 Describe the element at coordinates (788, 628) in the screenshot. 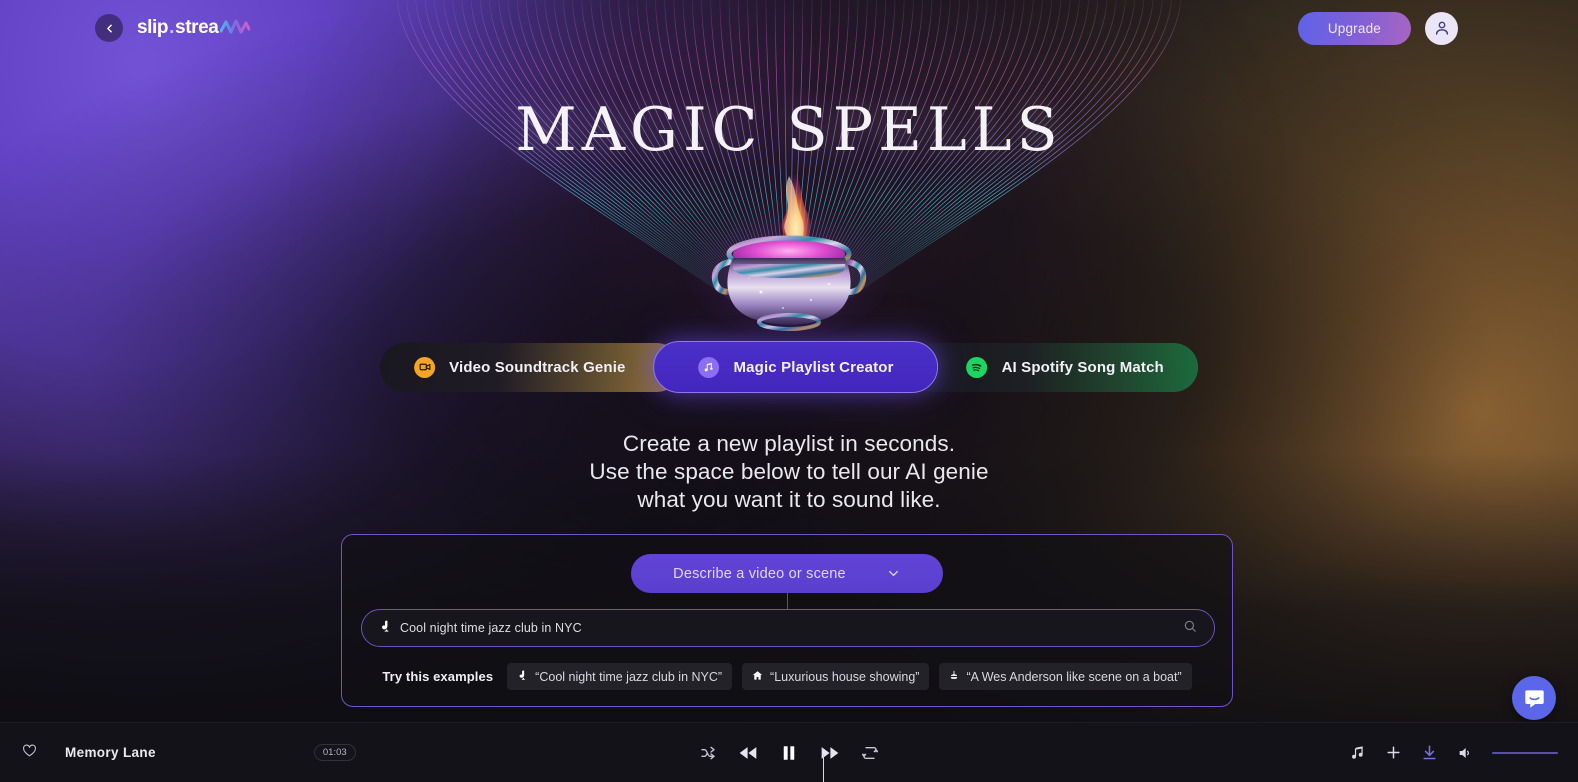

I see `search-input: Cool night time jazz club in NYC` at that location.